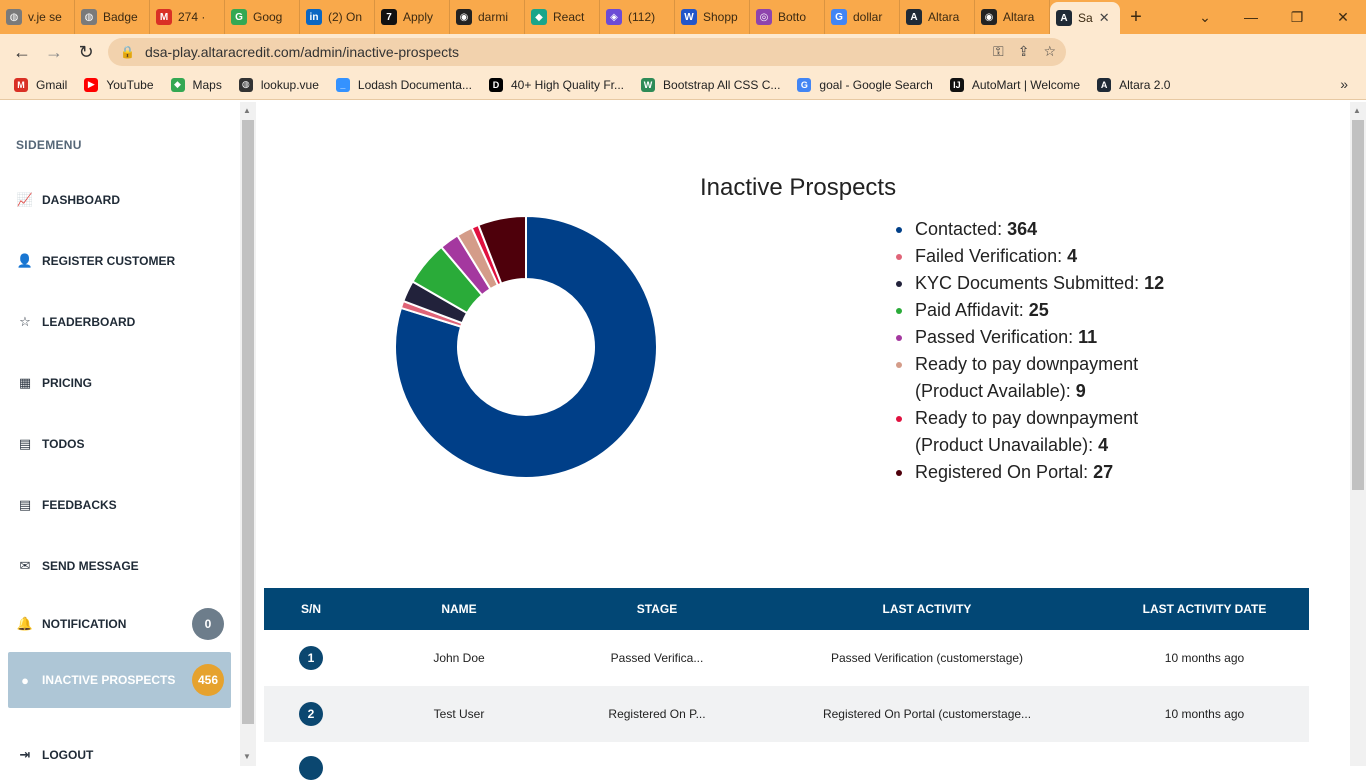 This screenshot has height=783, width=1366. Describe the element at coordinates (792, 17) in the screenshot. I see `tab-label: Botto` at that location.